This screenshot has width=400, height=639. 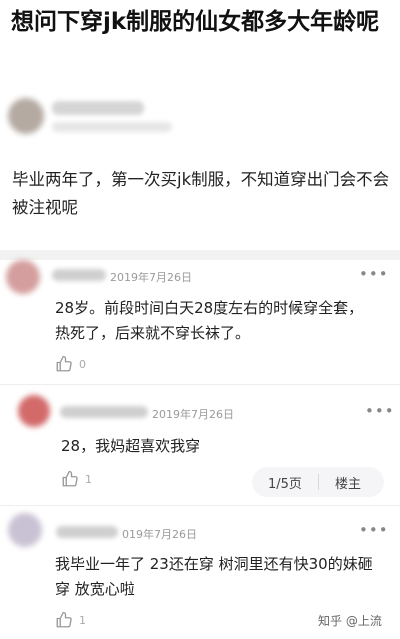 What do you see at coordinates (201, 193) in the screenshot?
I see `post-body: 毕业两年了，第一次买jk制服，不知道穿出门会不会被注视呢` at bounding box center [201, 193].